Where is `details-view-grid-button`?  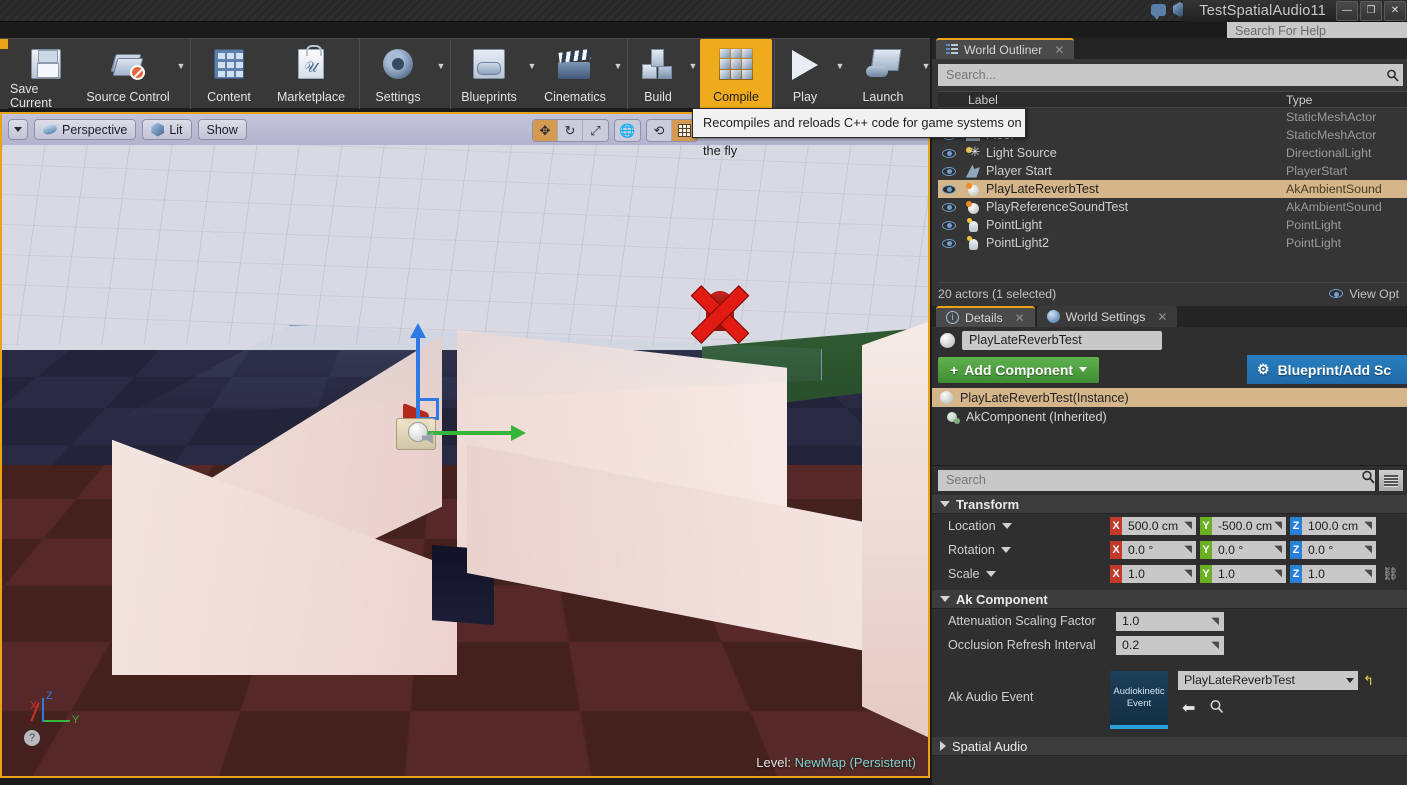
details-view-grid-button is located at coordinates (1391, 480).